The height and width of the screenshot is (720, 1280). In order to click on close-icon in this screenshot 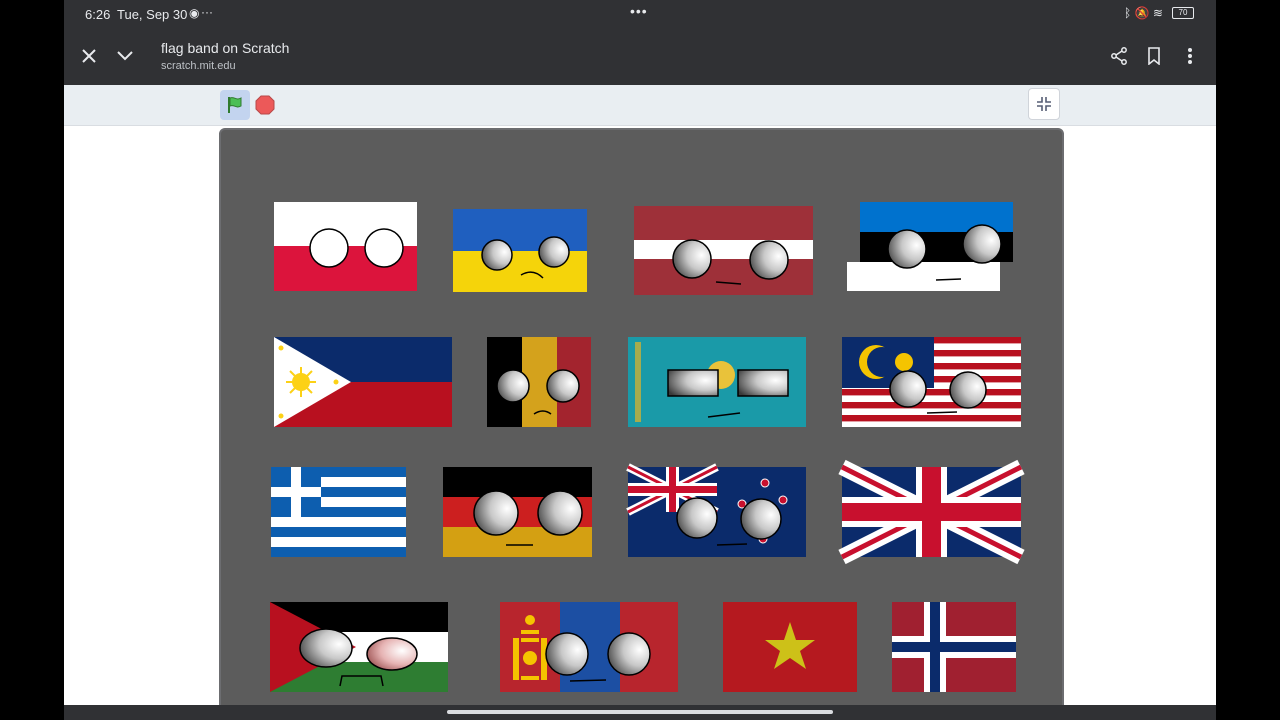, I will do `click(89, 56)`.